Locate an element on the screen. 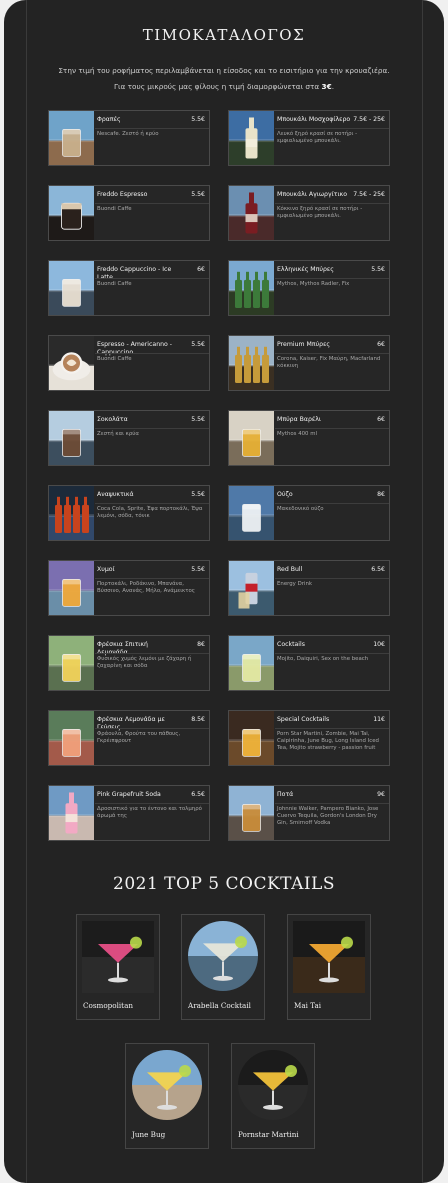 The image size is (448, 1183). grapefruit-soda-icon is located at coordinates (71, 813).